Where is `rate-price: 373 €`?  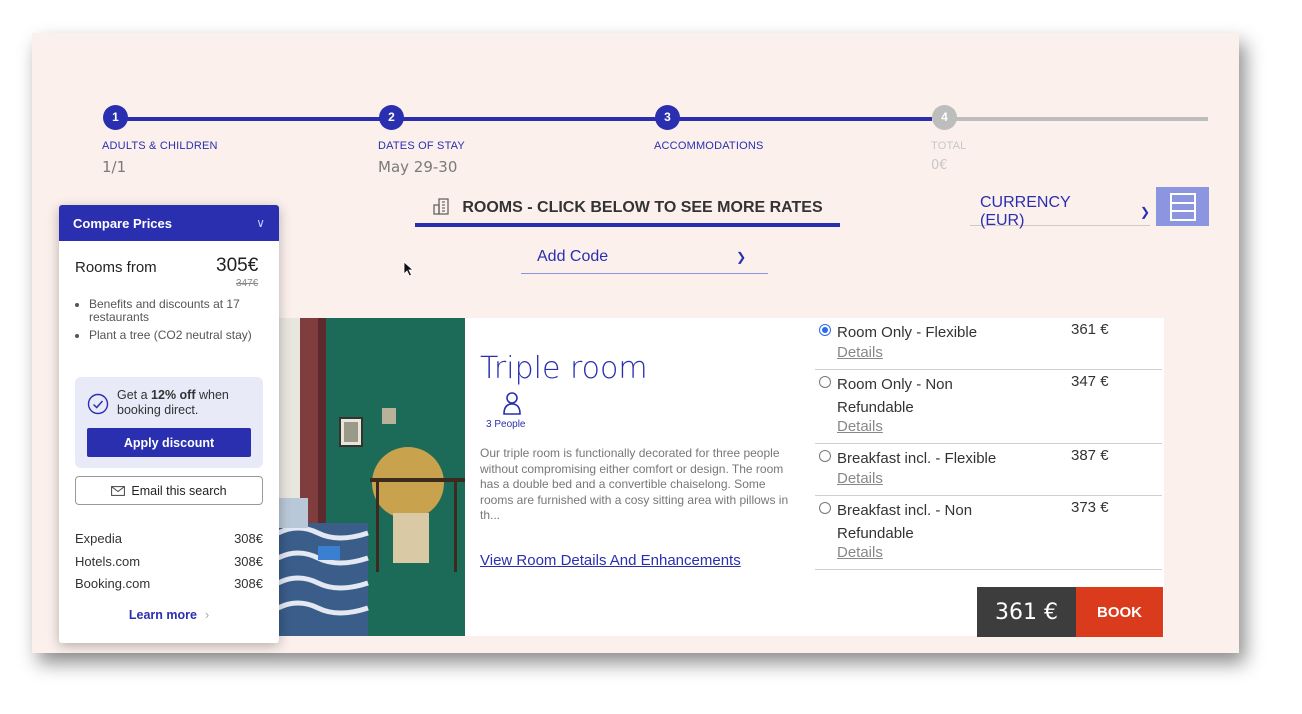 rate-price: 373 € is located at coordinates (1090, 507).